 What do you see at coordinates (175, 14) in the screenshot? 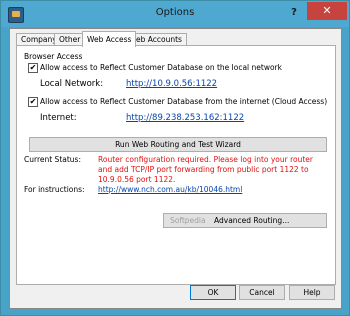
I see `title-bar: Options ? ✕` at bounding box center [175, 14].